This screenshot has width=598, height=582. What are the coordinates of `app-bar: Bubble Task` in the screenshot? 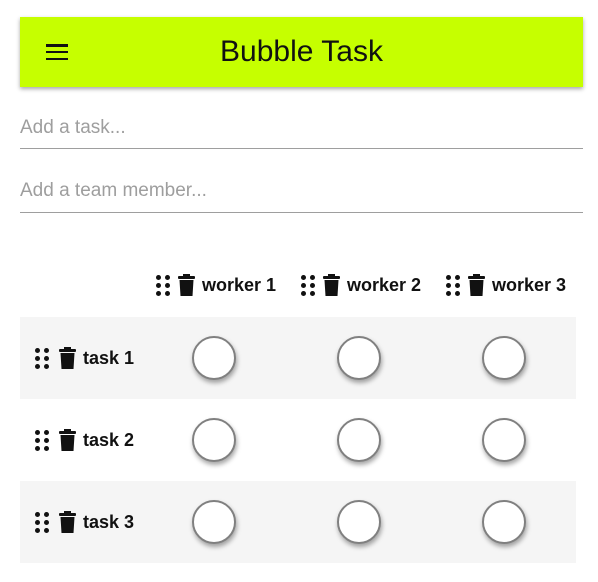 It's located at (301, 52).